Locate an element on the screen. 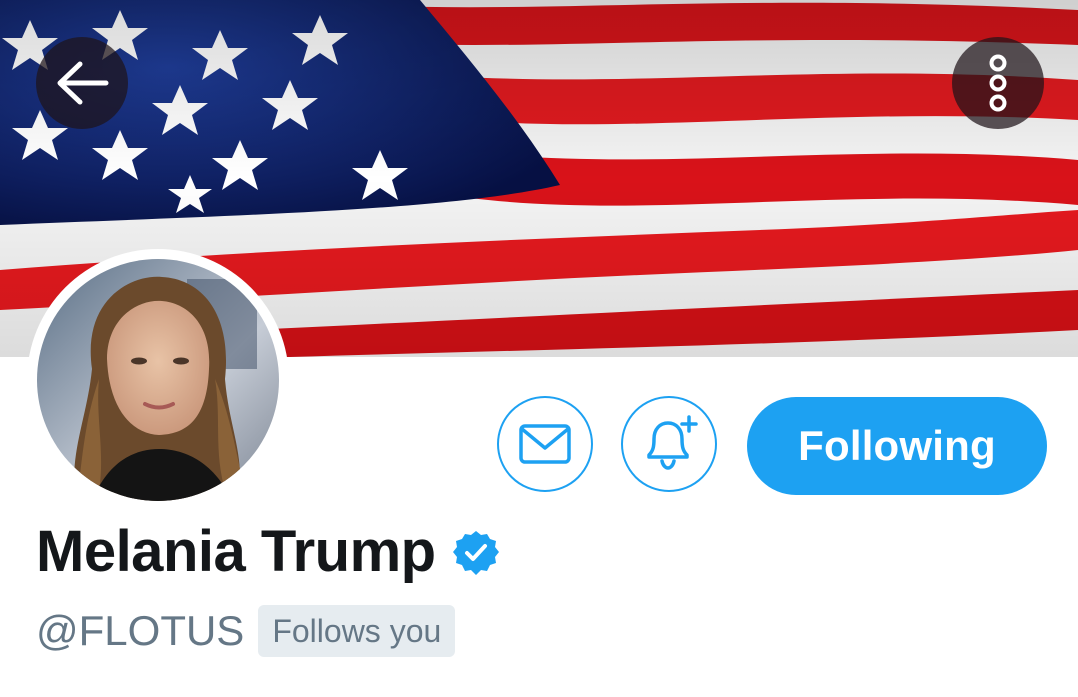 This screenshot has width=1078, height=697. avatar is located at coordinates (158, 380).